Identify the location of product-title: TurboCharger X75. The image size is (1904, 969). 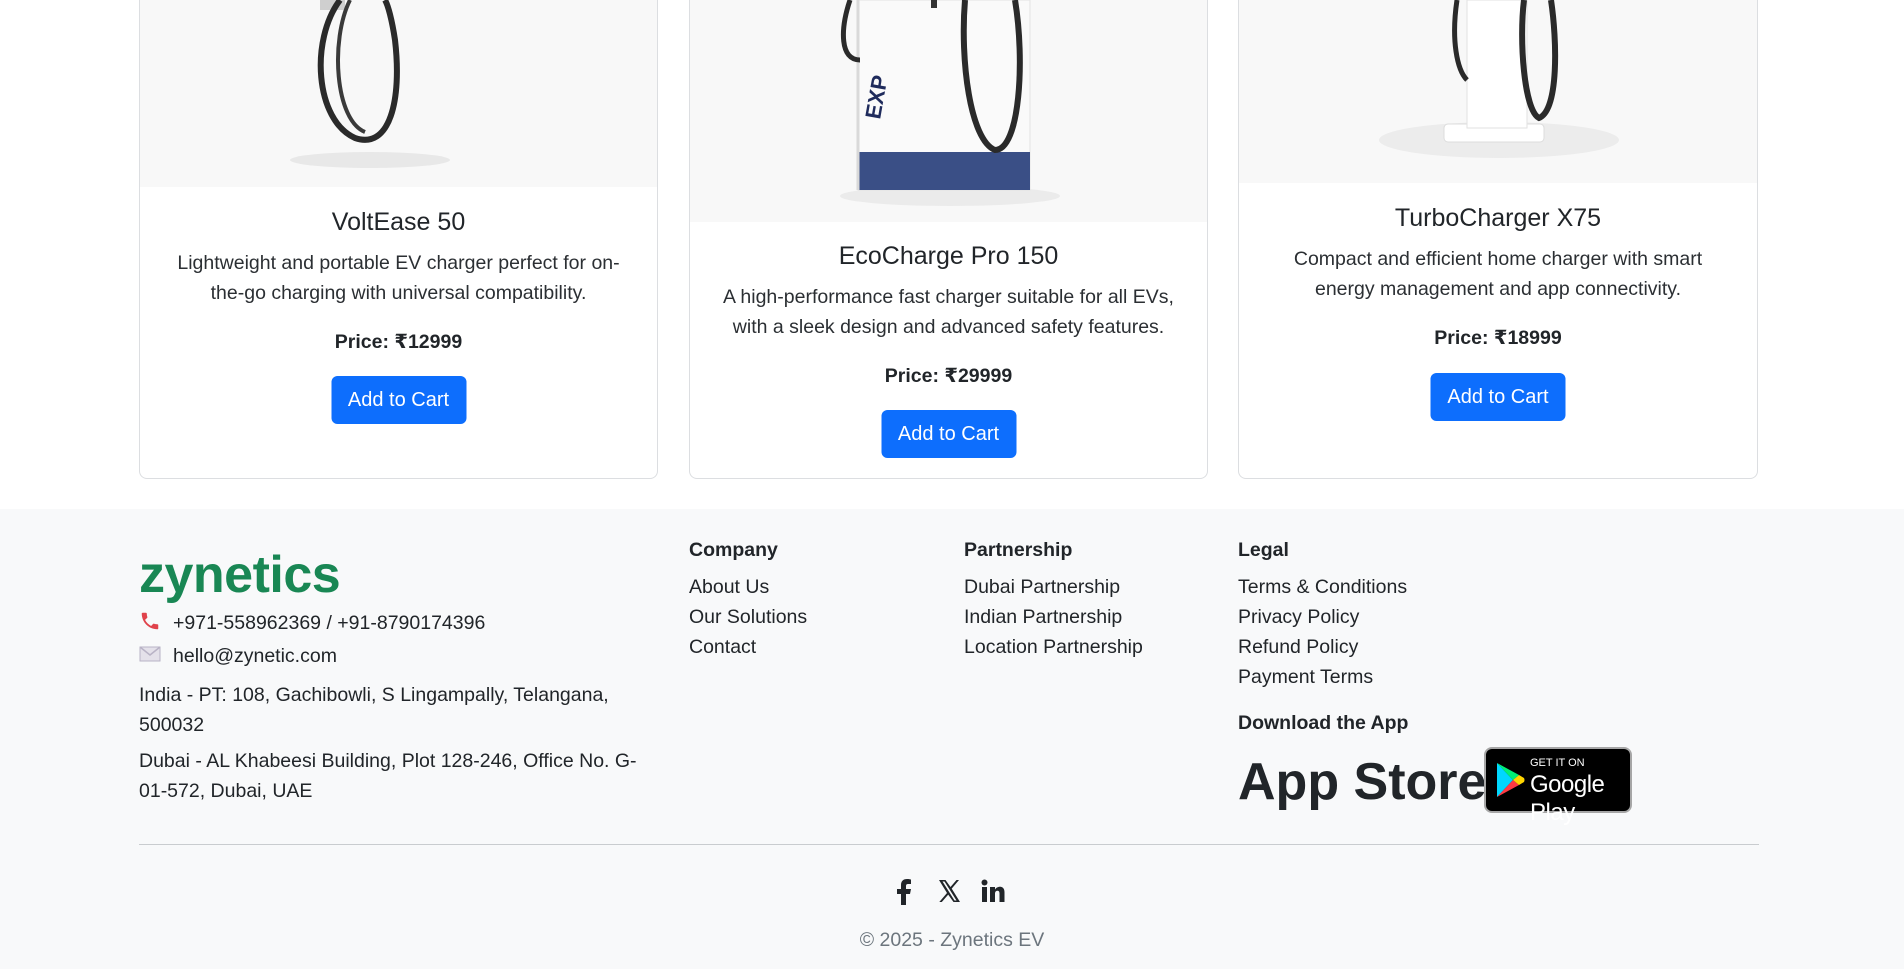
(1498, 218).